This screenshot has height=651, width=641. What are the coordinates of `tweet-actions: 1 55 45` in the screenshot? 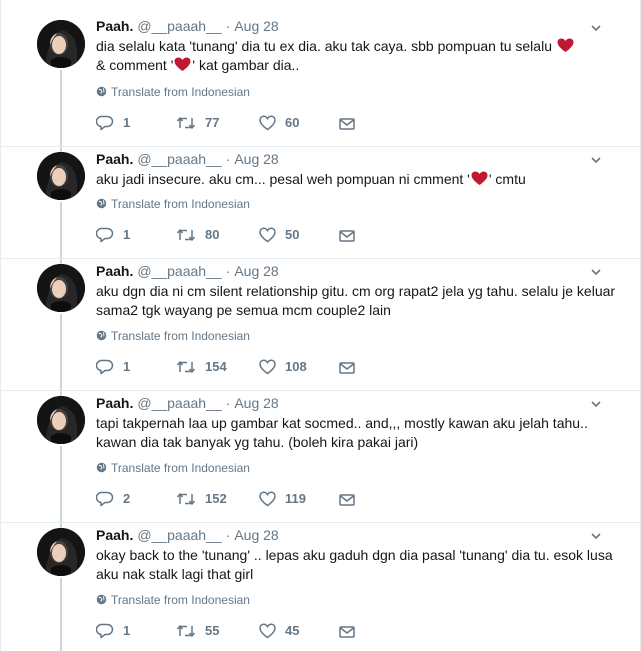 It's located at (246, 631).